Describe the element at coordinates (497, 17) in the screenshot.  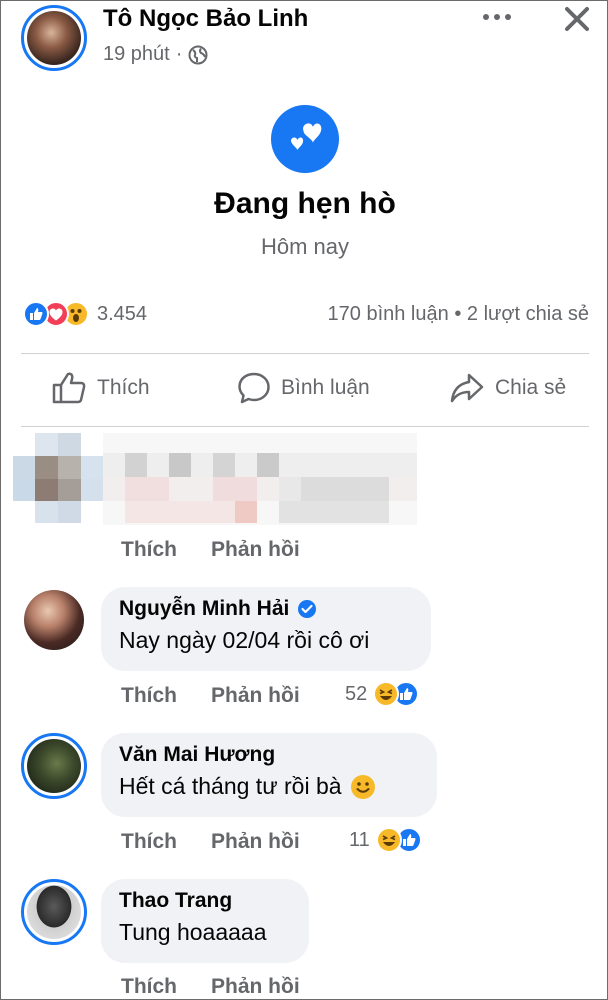
I see `more-options-icon` at that location.